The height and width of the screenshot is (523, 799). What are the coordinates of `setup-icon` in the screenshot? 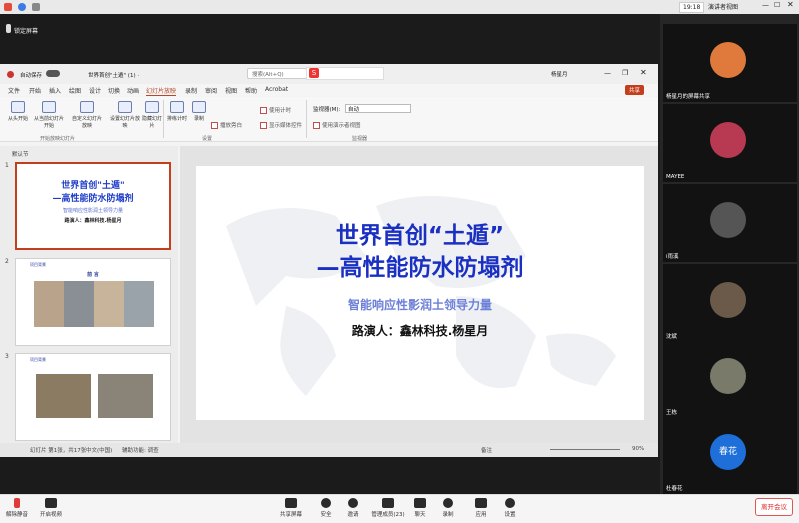 It's located at (125, 107).